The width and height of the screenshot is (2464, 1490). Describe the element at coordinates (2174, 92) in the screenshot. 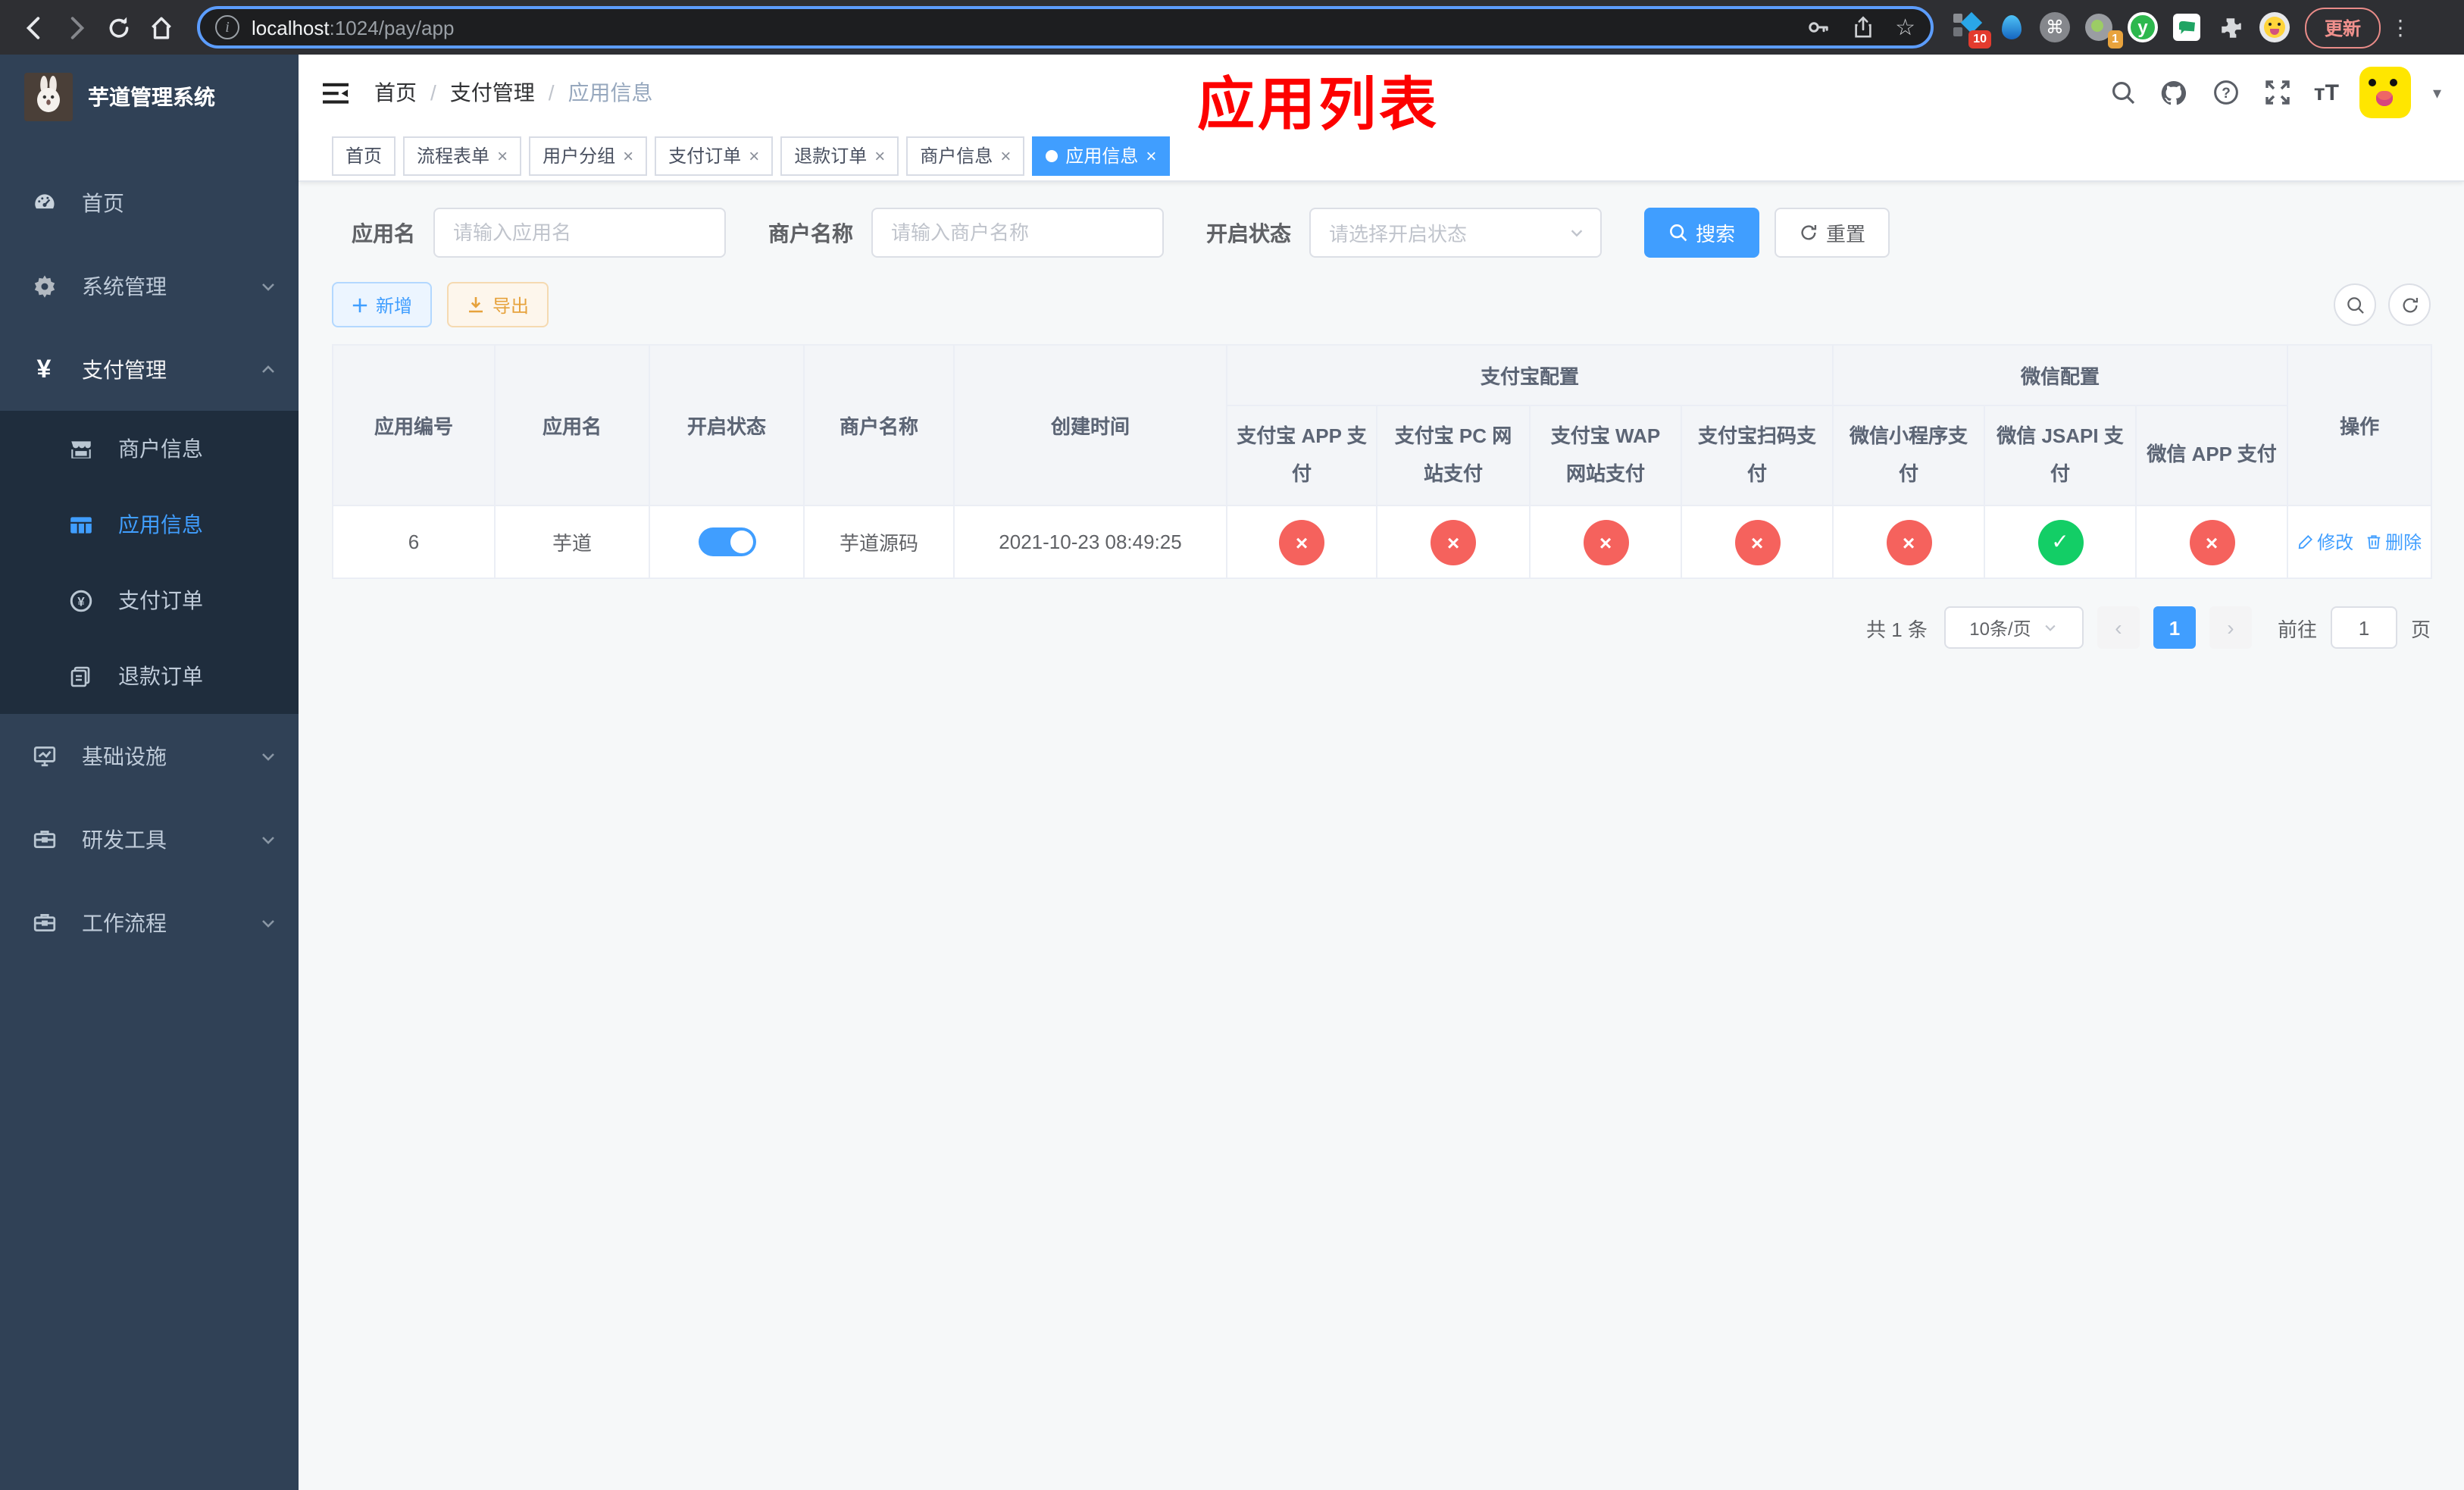

I see `github-icon` at that location.